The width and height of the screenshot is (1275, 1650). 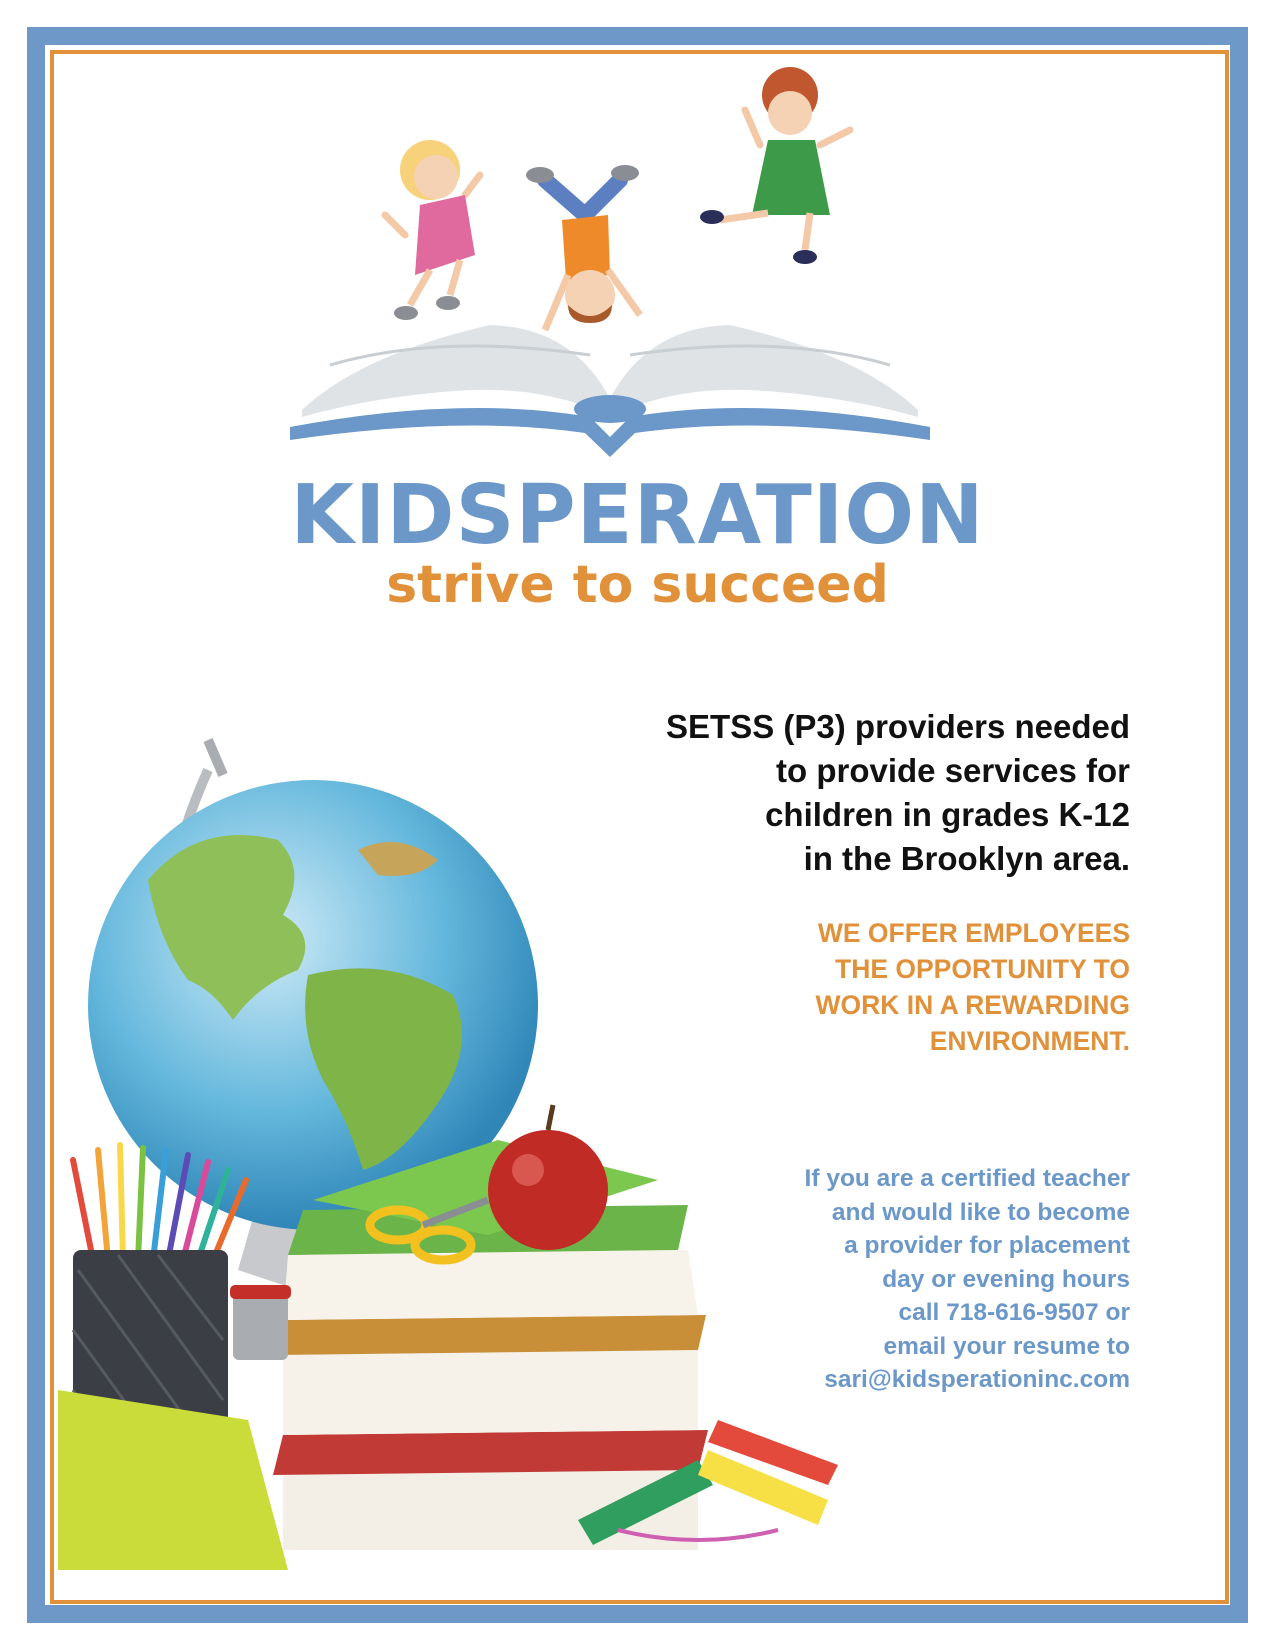 I want to click on contact-line: email your resume to, so click(x=1006, y=1346).